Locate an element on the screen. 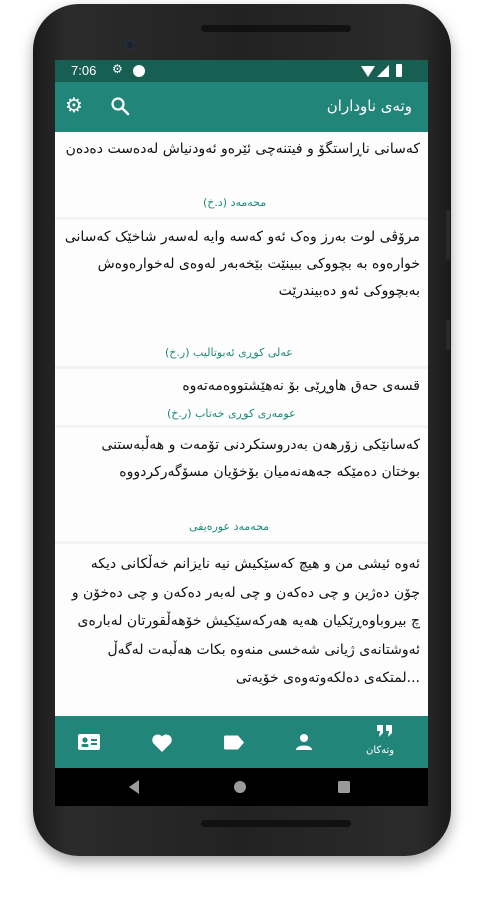 The width and height of the screenshot is (483, 900). wifi-icon is located at coordinates (368, 71).